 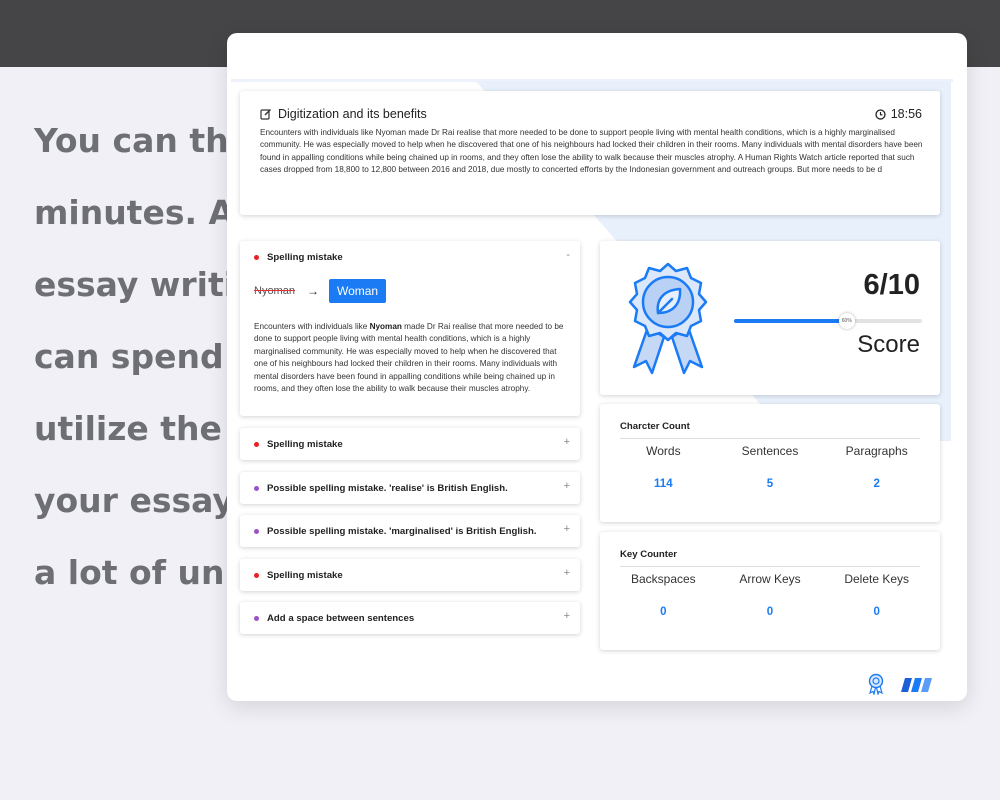 I want to click on wrong-word: Nyoman, so click(x=274, y=291).